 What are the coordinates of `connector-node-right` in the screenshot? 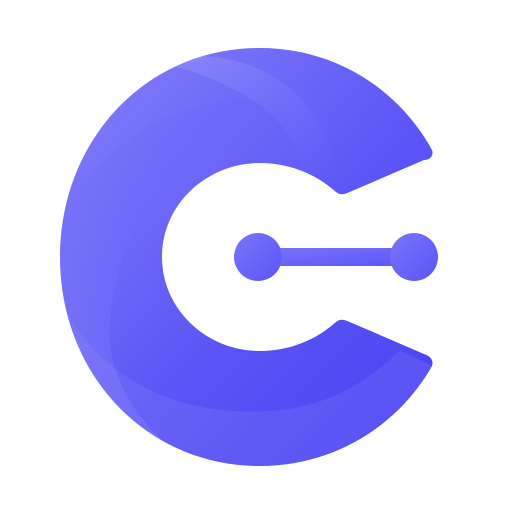 It's located at (414, 257).